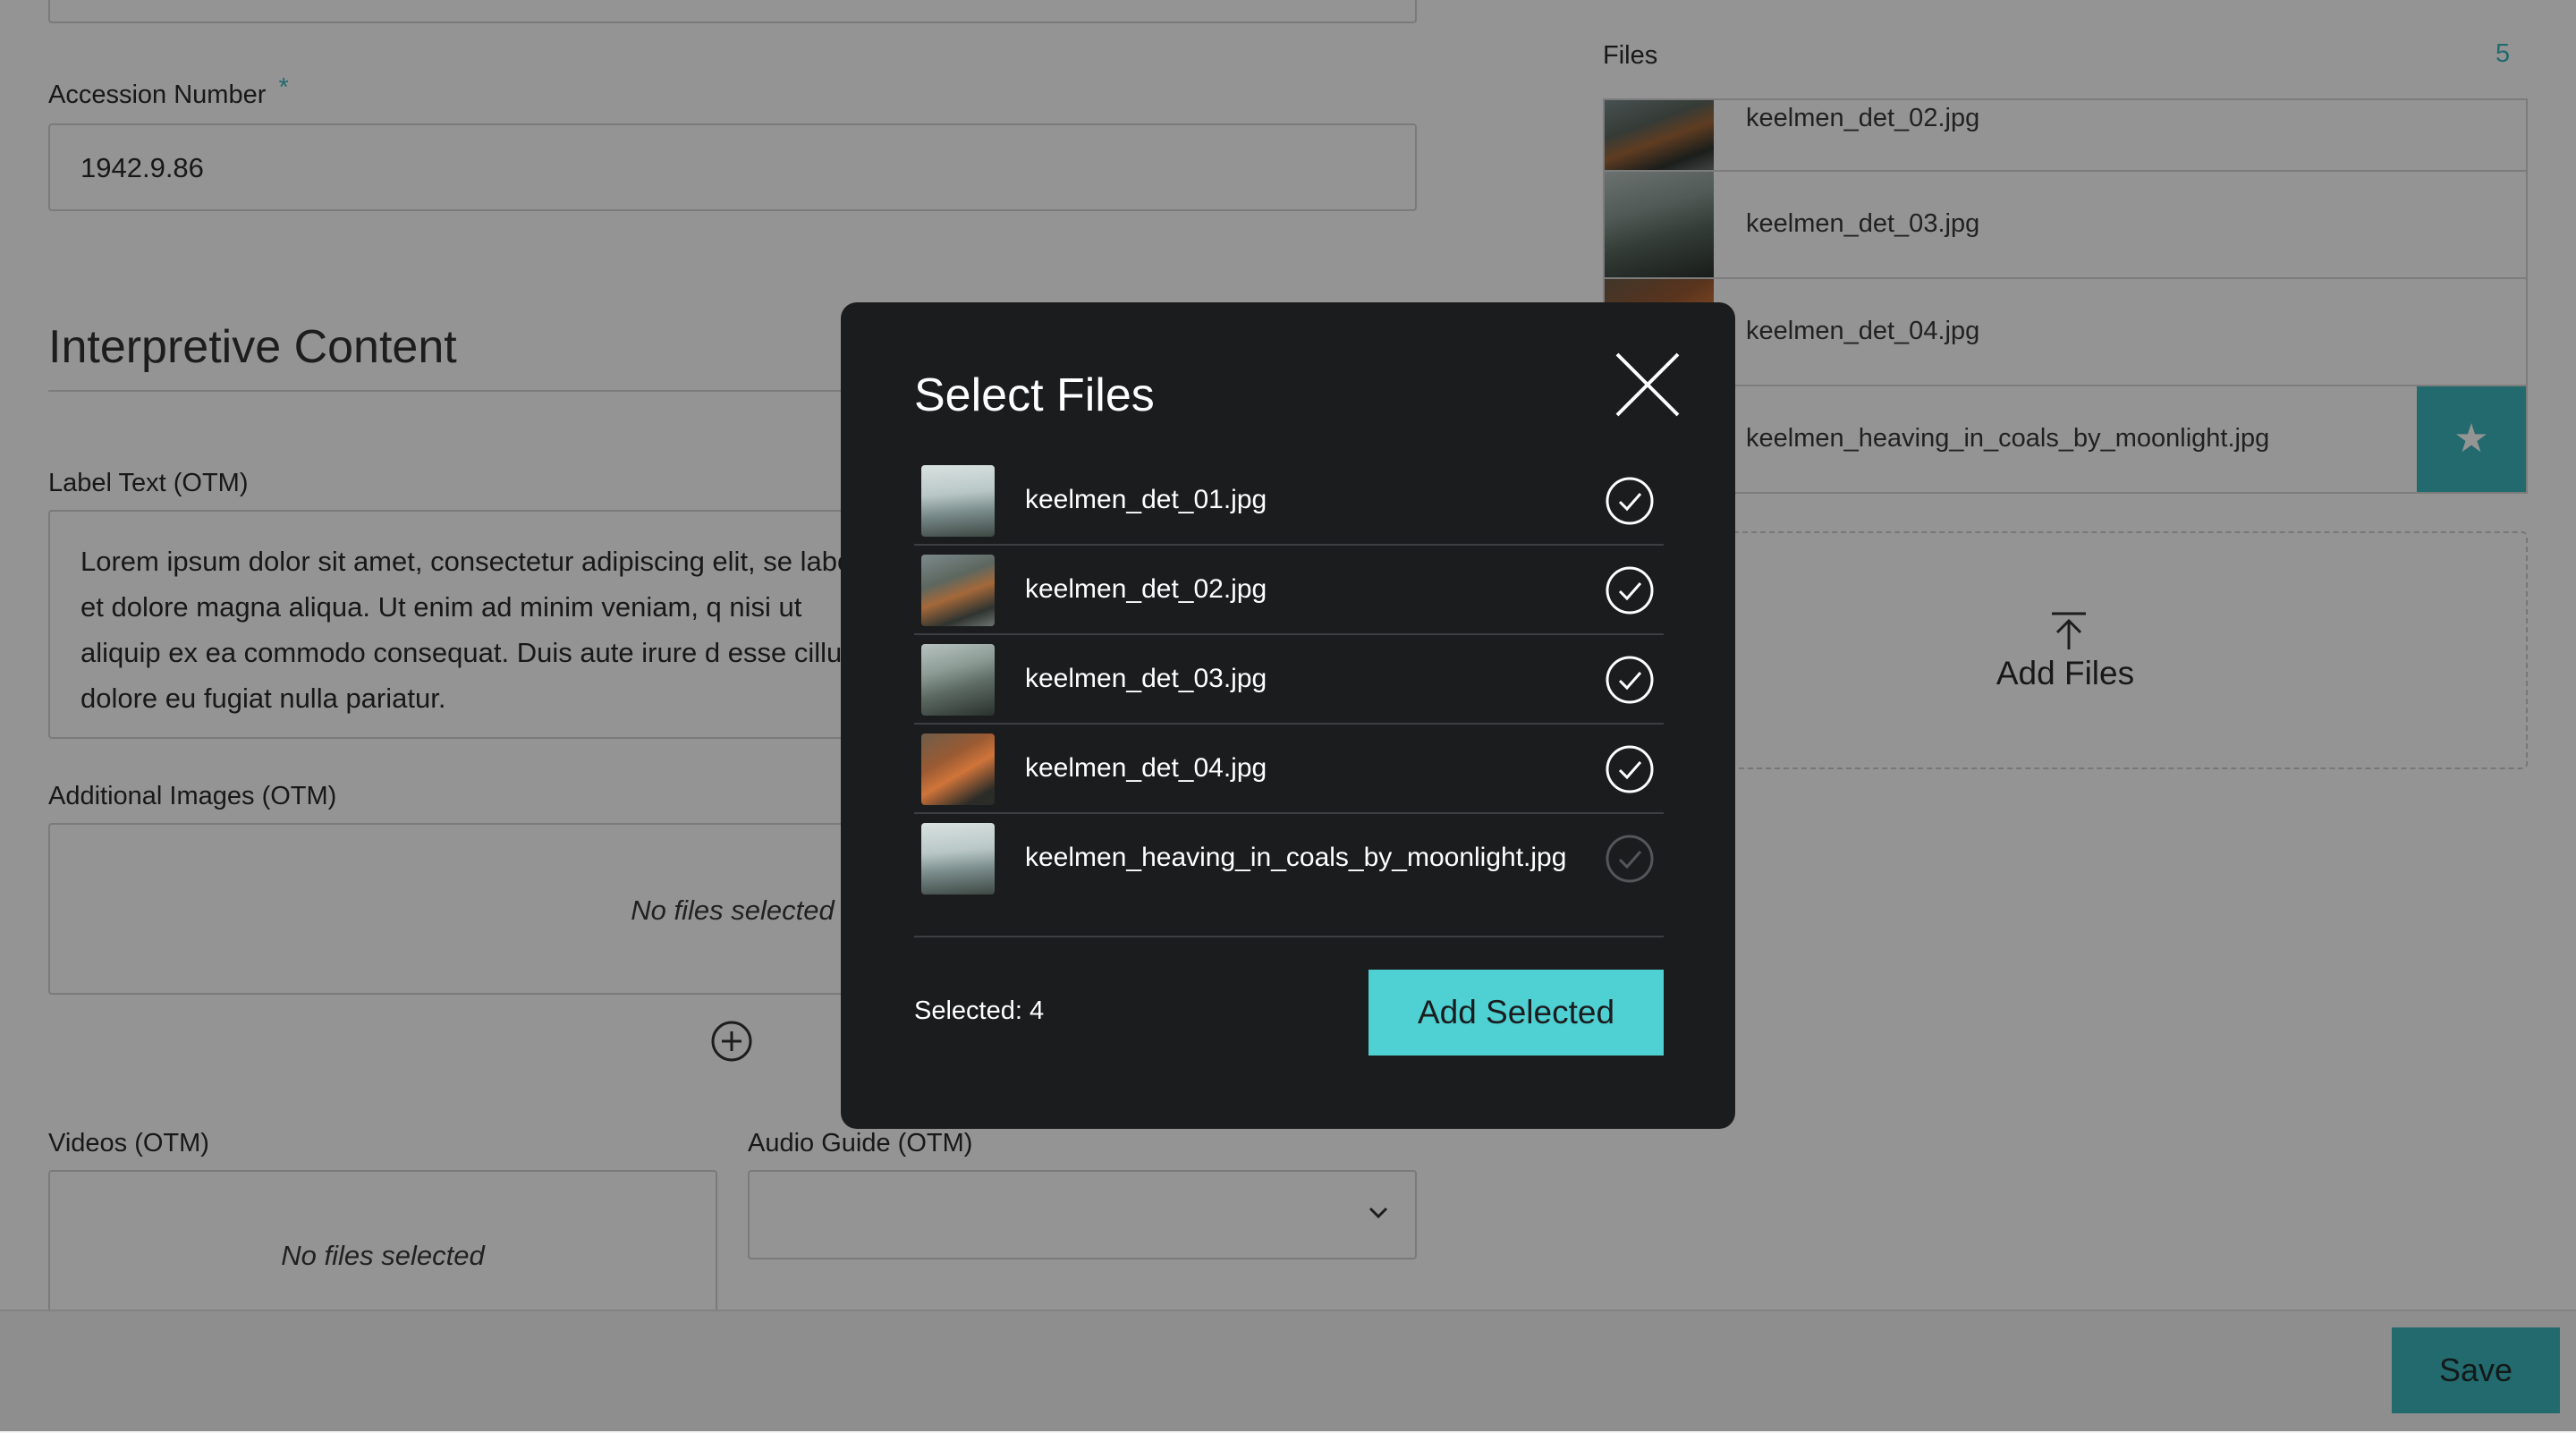  I want to click on modal-file-row: keelmen_det_01.jpg, so click(1289, 501).